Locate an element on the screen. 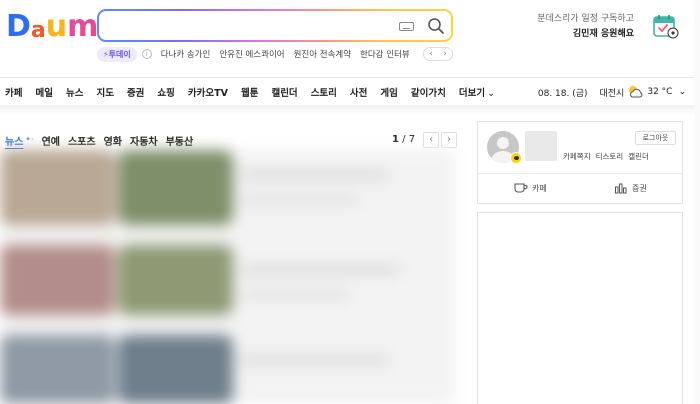 The width and height of the screenshot is (700, 404). search-icon is located at coordinates (436, 26).